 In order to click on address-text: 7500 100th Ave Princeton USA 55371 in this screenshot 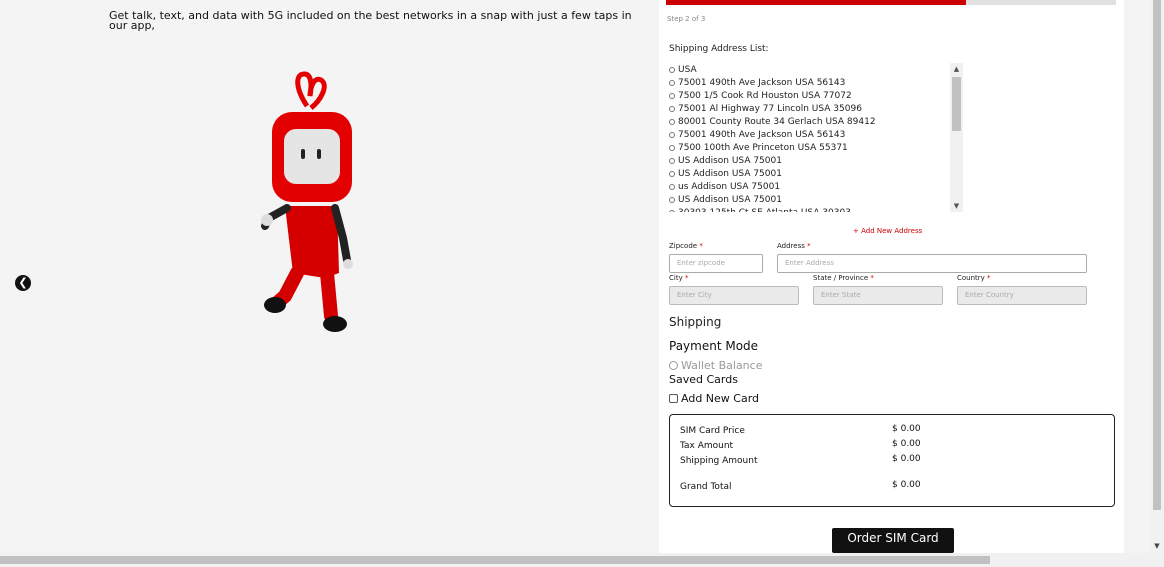, I will do `click(763, 147)`.